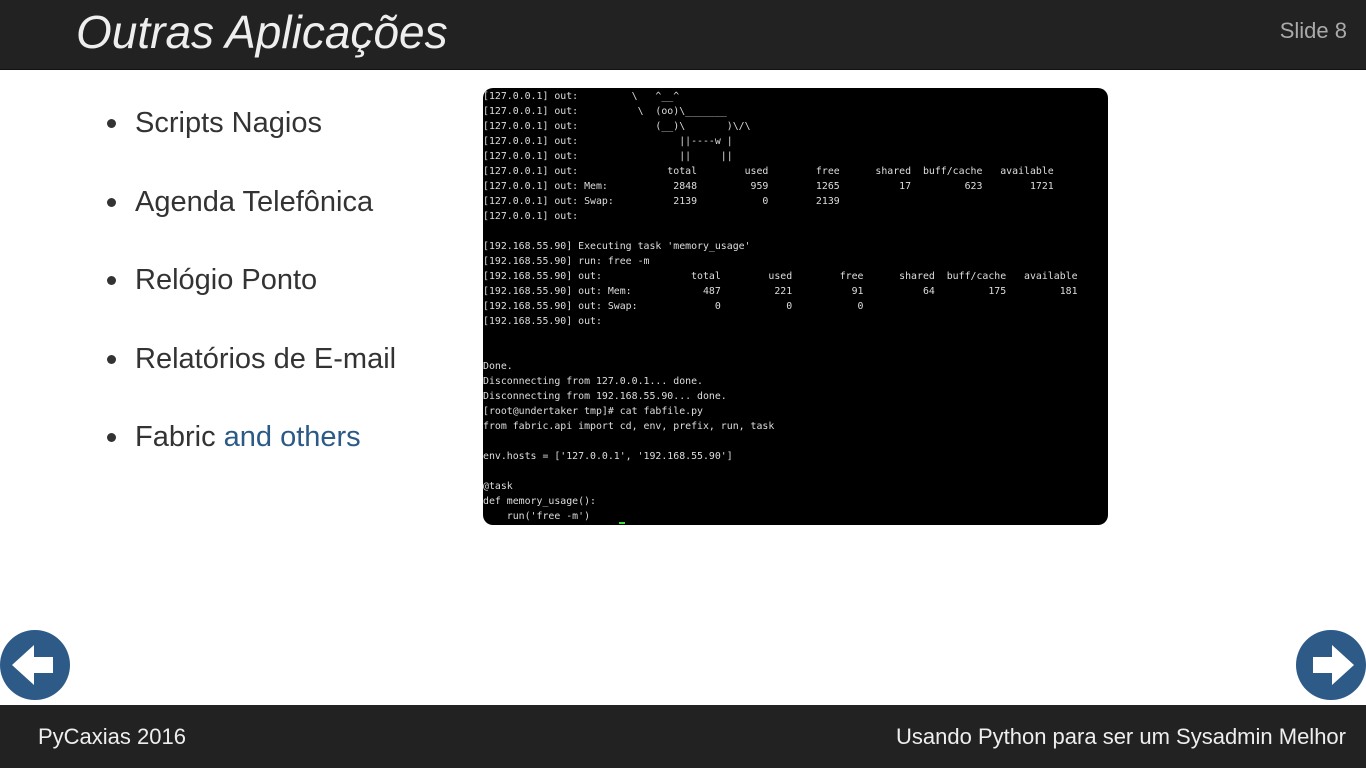 Image resolution: width=1366 pixels, height=768 pixels. I want to click on bullet-item: Fabric and others, so click(251, 449).